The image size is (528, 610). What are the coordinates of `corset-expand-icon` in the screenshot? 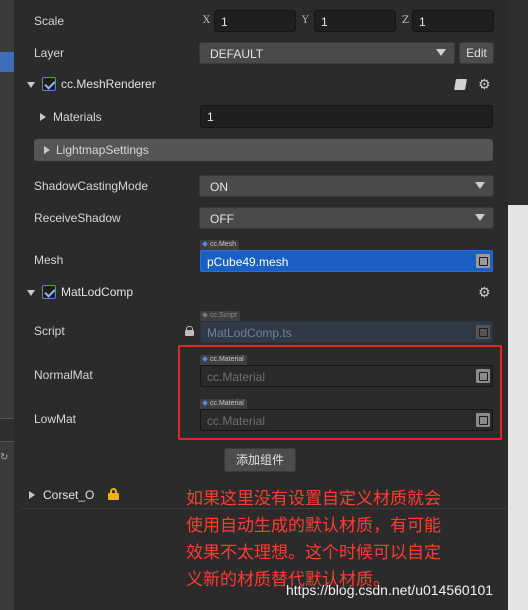 It's located at (32, 495).